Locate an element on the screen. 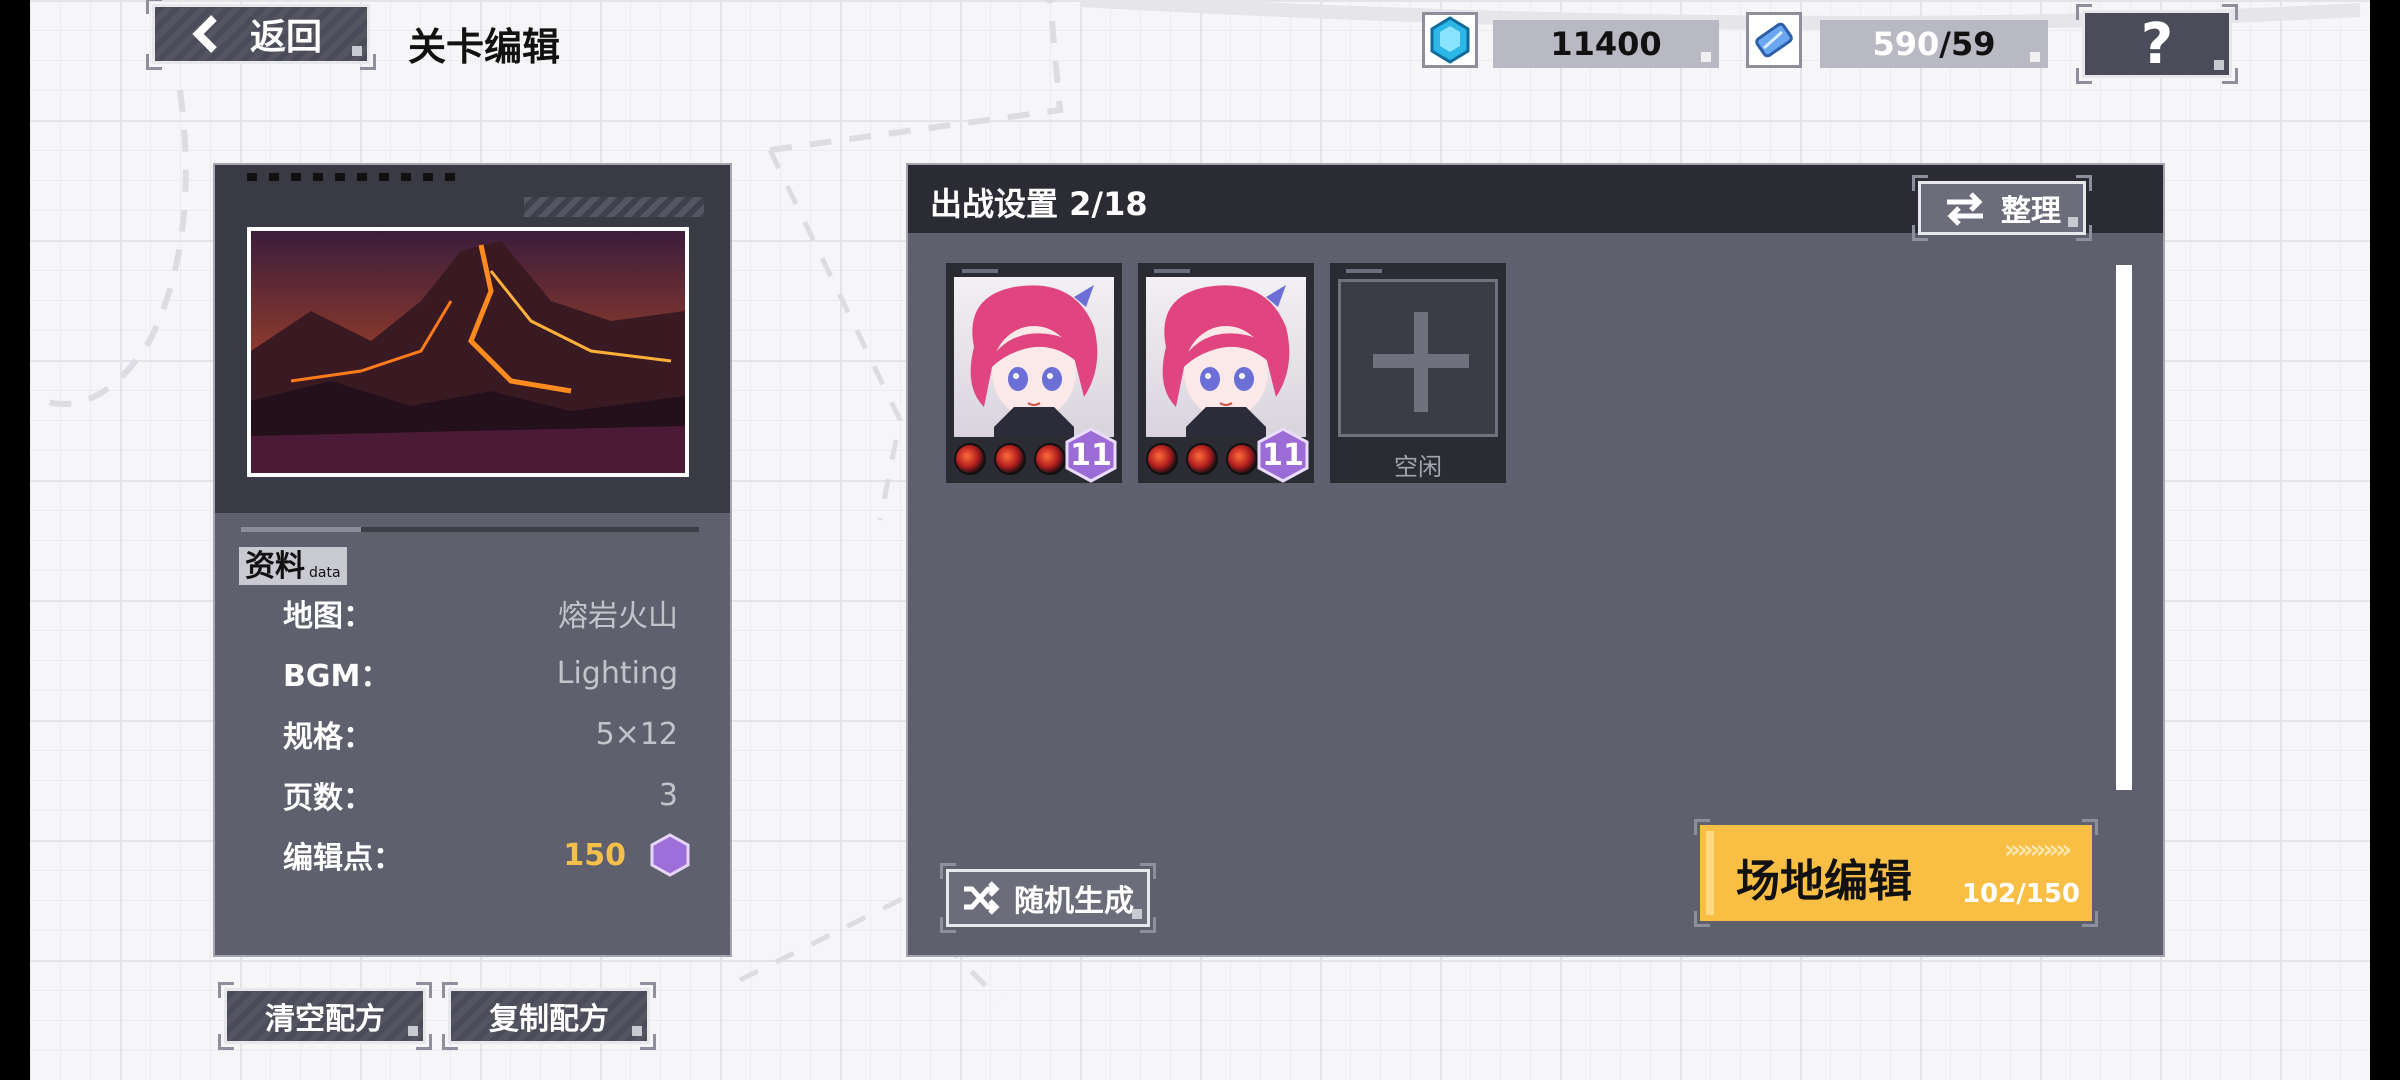 The image size is (2400, 1080). data-tag-sub: data is located at coordinates (325, 573).